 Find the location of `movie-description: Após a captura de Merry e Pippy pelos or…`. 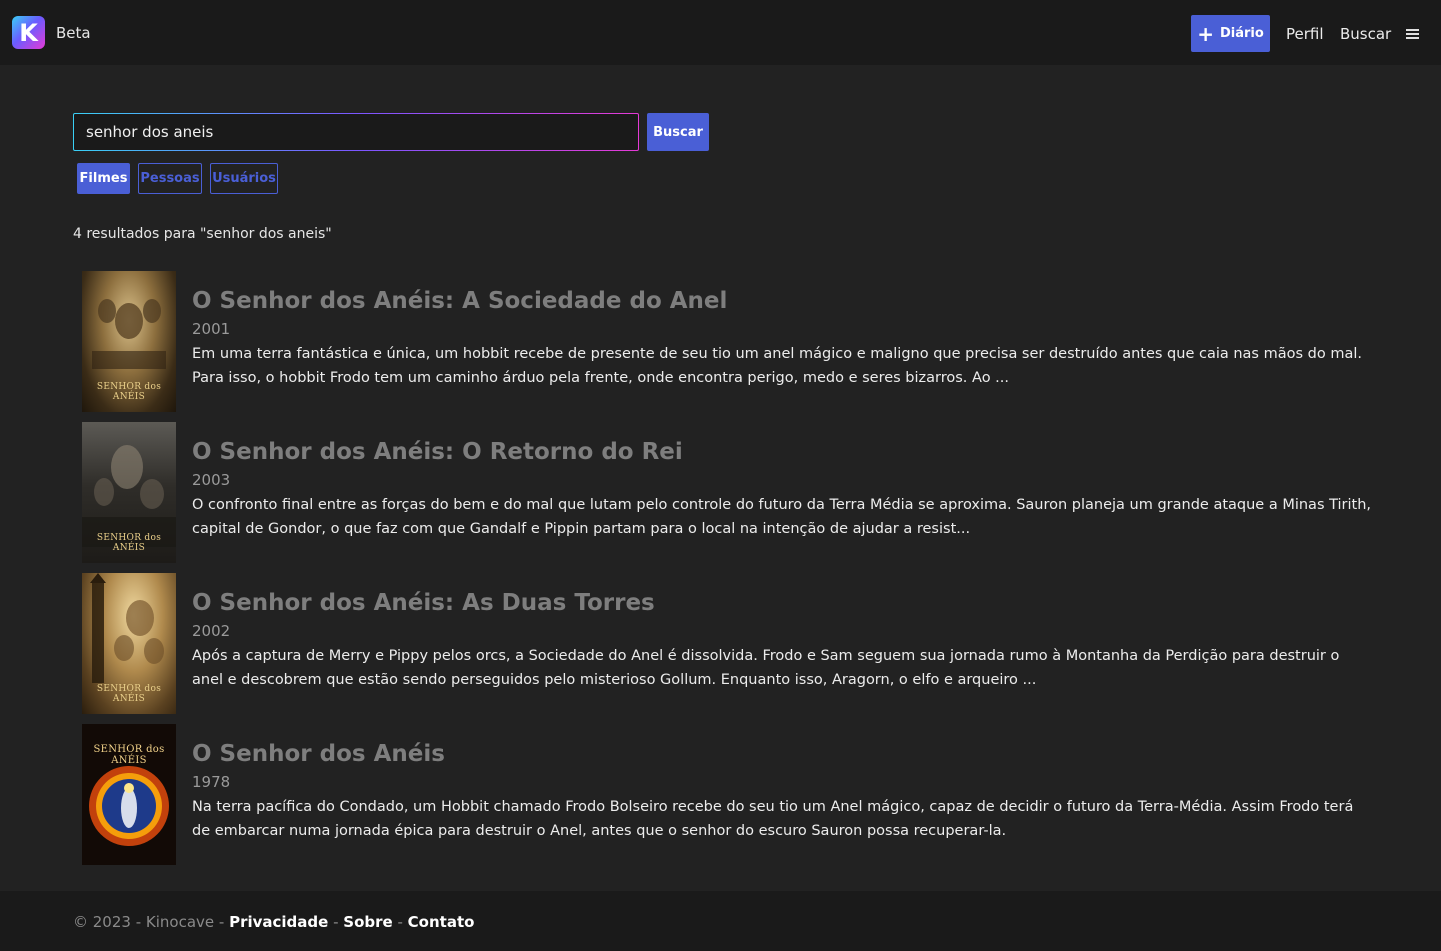

movie-description: Após a captura de Merry e Pippy pelos or… is located at coordinates (766, 668).